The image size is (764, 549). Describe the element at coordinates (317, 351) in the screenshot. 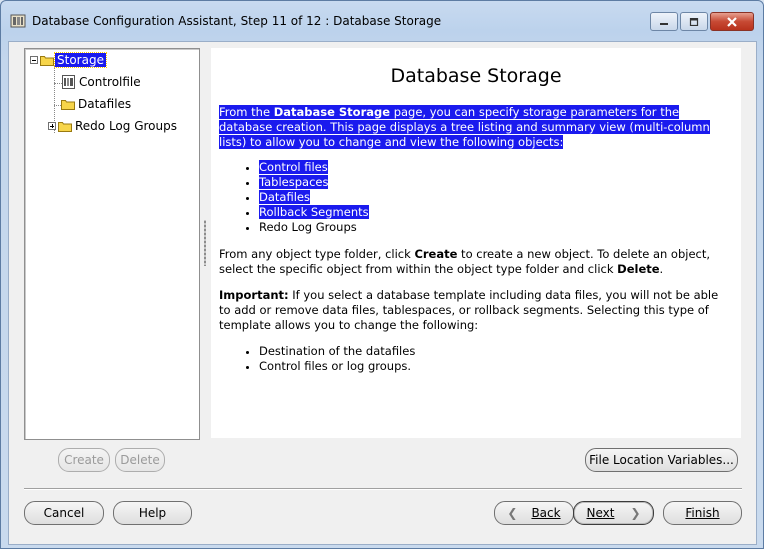

I see `list-item: Destination of the datafiles` at that location.